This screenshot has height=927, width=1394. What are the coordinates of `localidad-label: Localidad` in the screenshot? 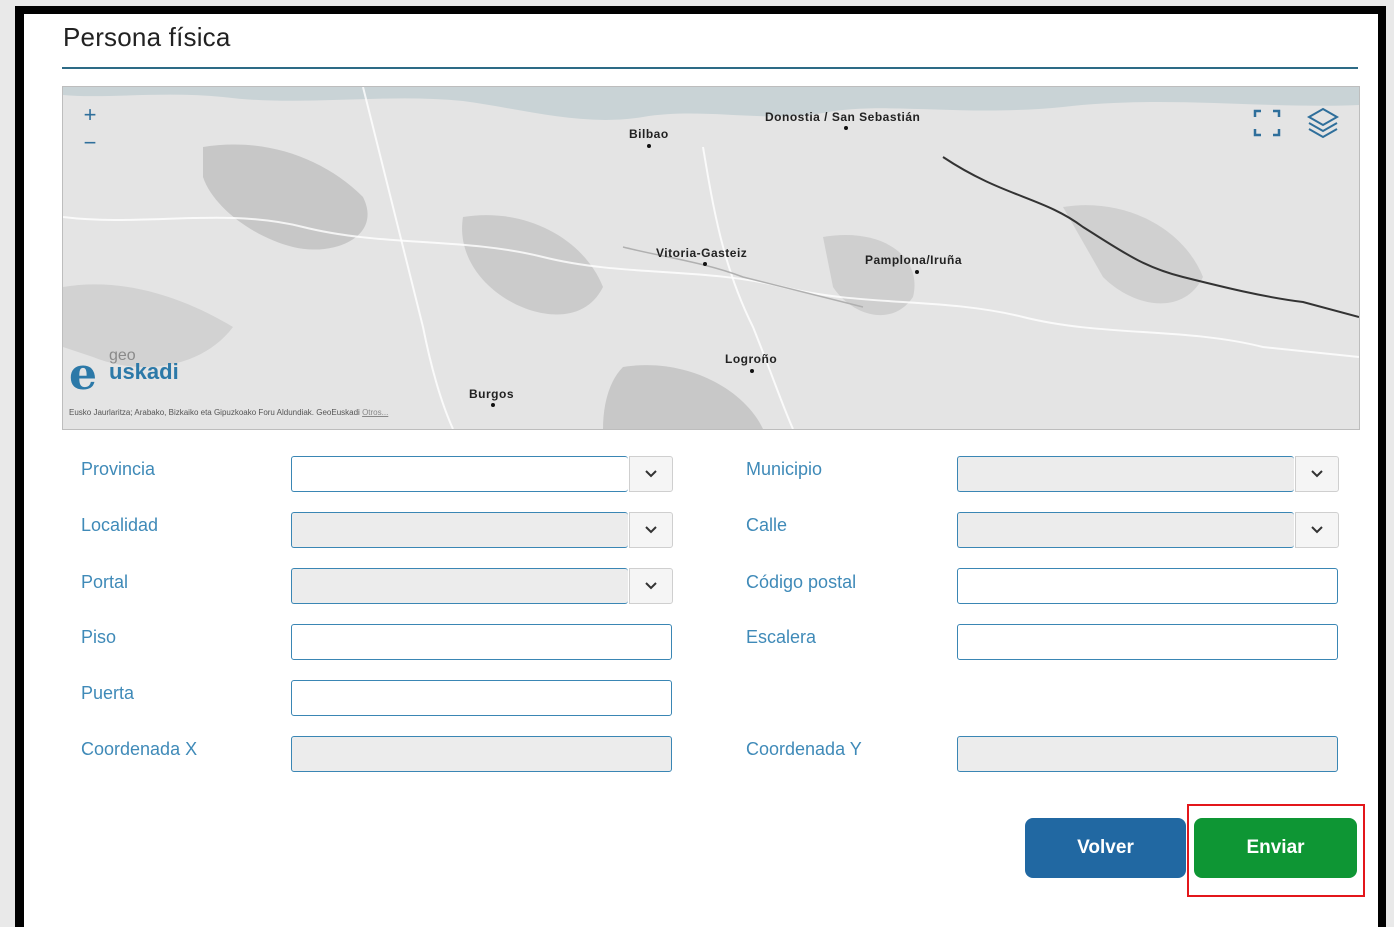 It's located at (120, 525).